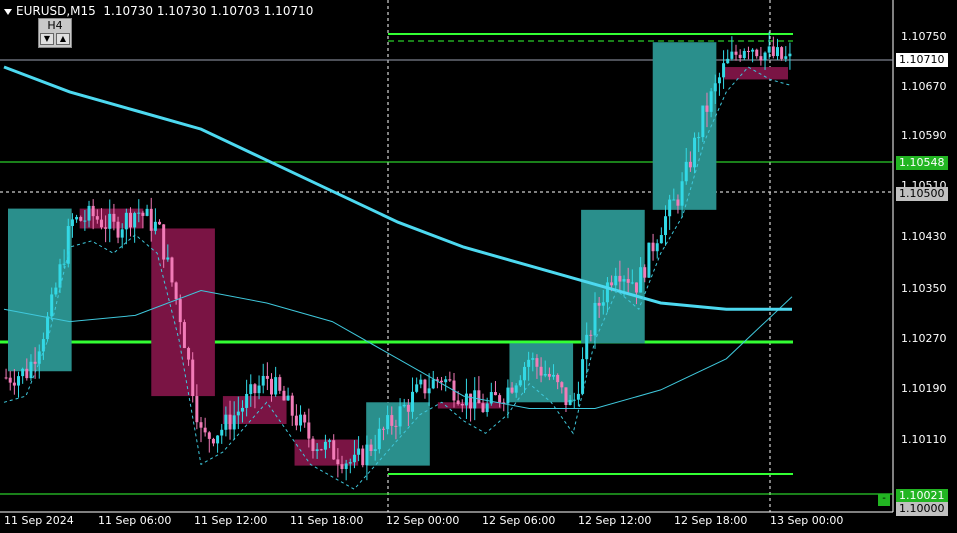 The width and height of the screenshot is (957, 533). Describe the element at coordinates (55, 33) in the screenshot. I see `timeframe-selector: H4 ▼ ▲` at that location.